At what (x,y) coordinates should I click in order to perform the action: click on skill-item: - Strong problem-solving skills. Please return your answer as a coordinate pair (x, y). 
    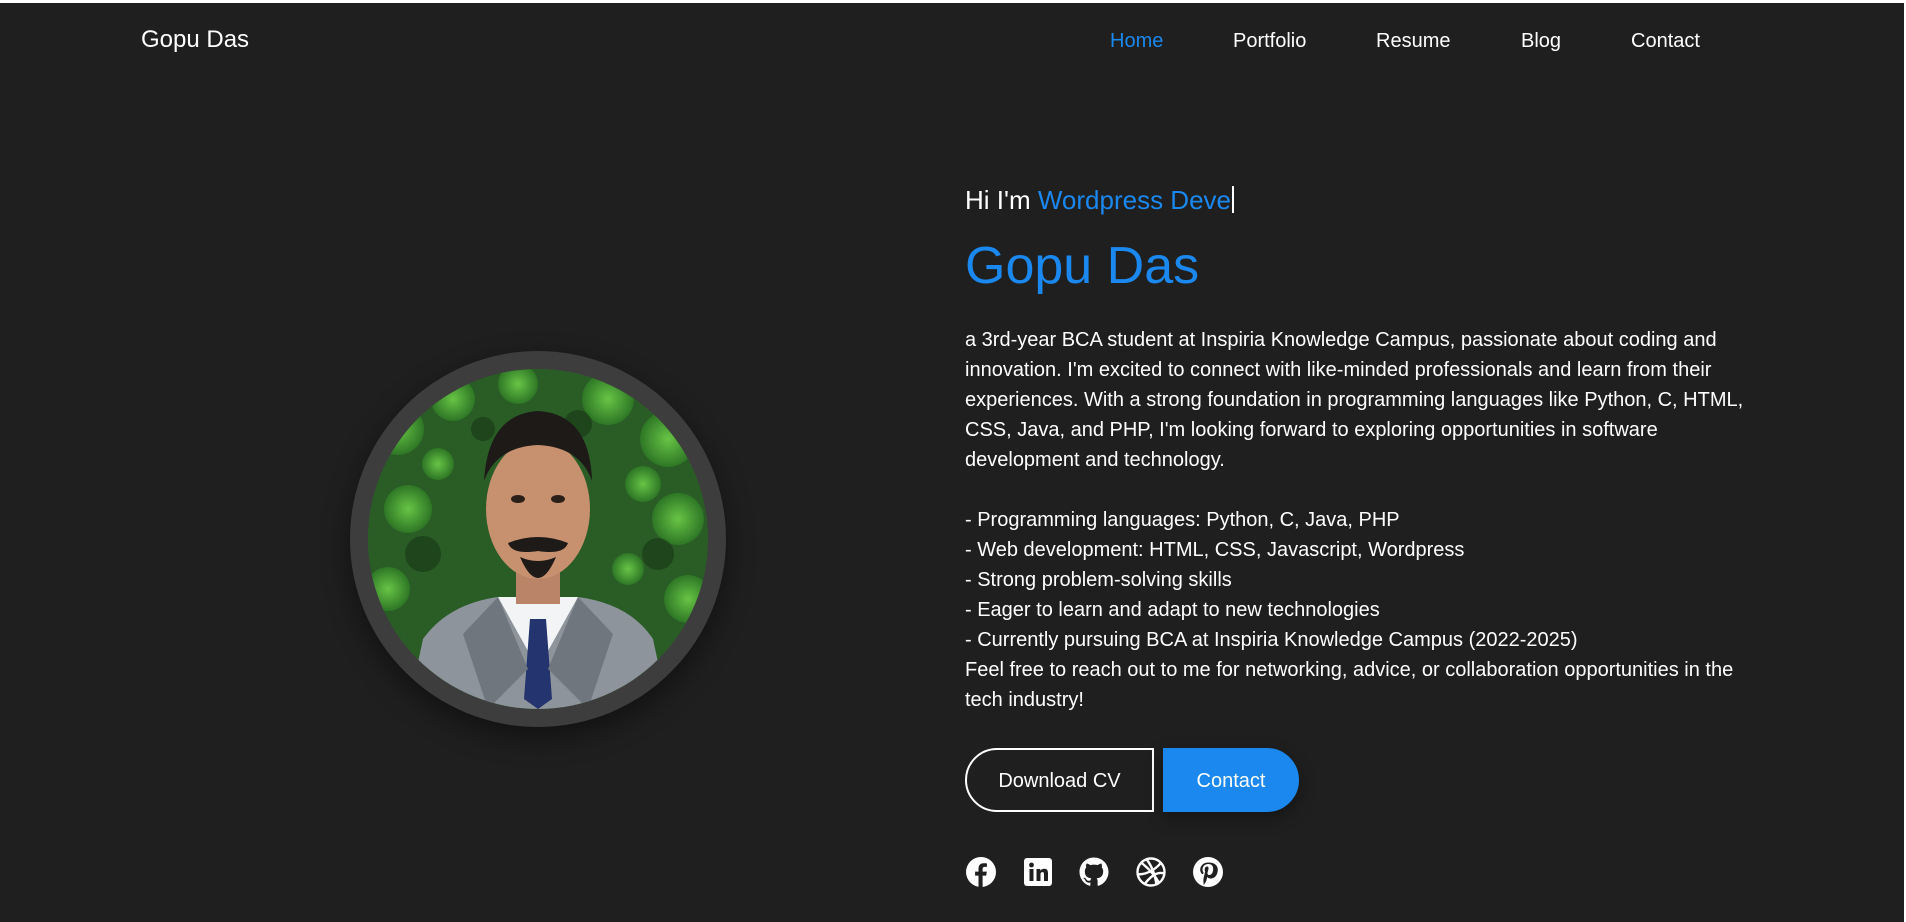
    Looking at the image, I should click on (1098, 580).